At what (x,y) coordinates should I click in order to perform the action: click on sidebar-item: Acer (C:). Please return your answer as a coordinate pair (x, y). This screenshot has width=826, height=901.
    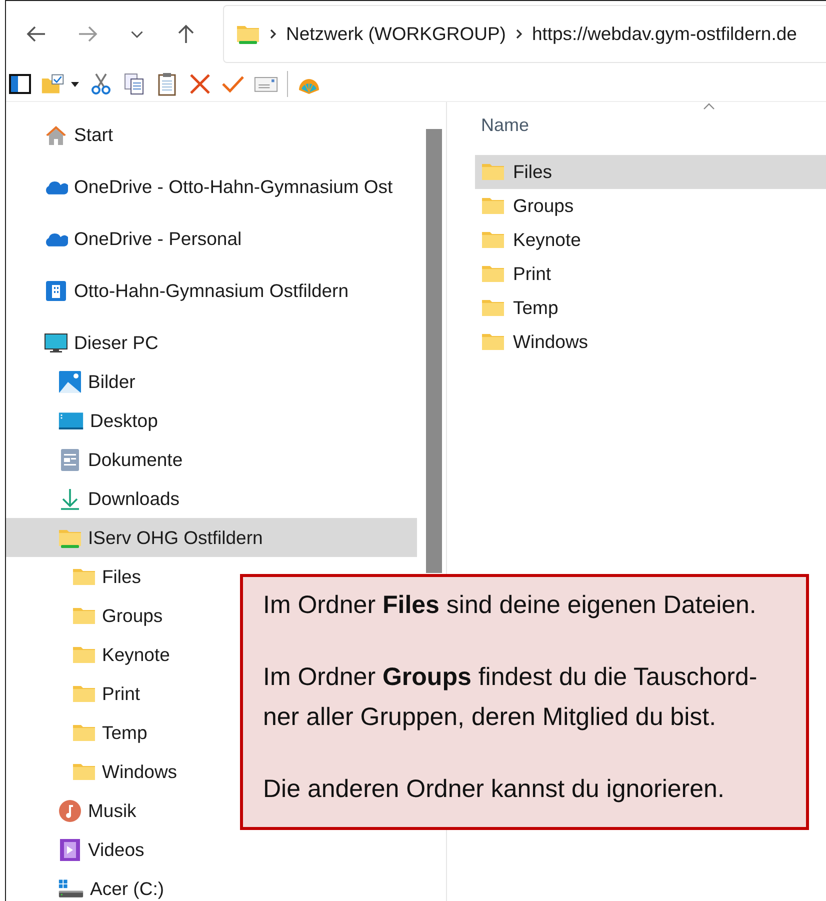
    Looking at the image, I should click on (211, 885).